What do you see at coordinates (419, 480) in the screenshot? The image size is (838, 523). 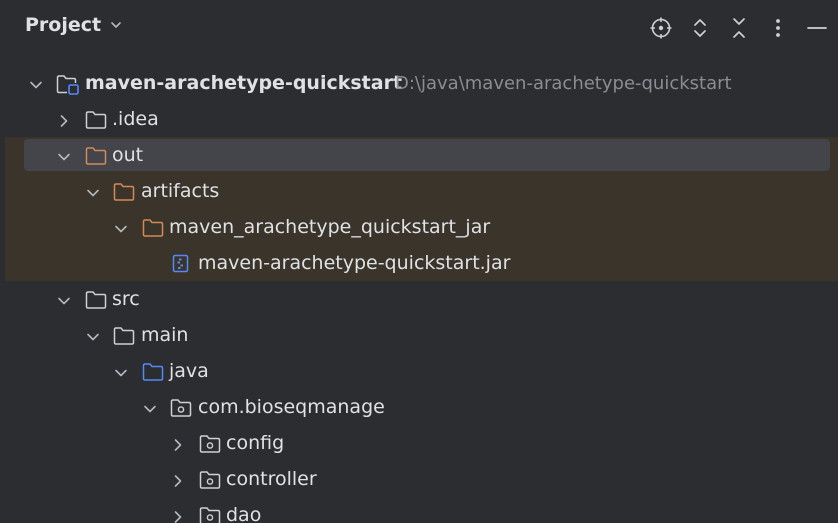 I see `tree-item-controller: controller` at bounding box center [419, 480].